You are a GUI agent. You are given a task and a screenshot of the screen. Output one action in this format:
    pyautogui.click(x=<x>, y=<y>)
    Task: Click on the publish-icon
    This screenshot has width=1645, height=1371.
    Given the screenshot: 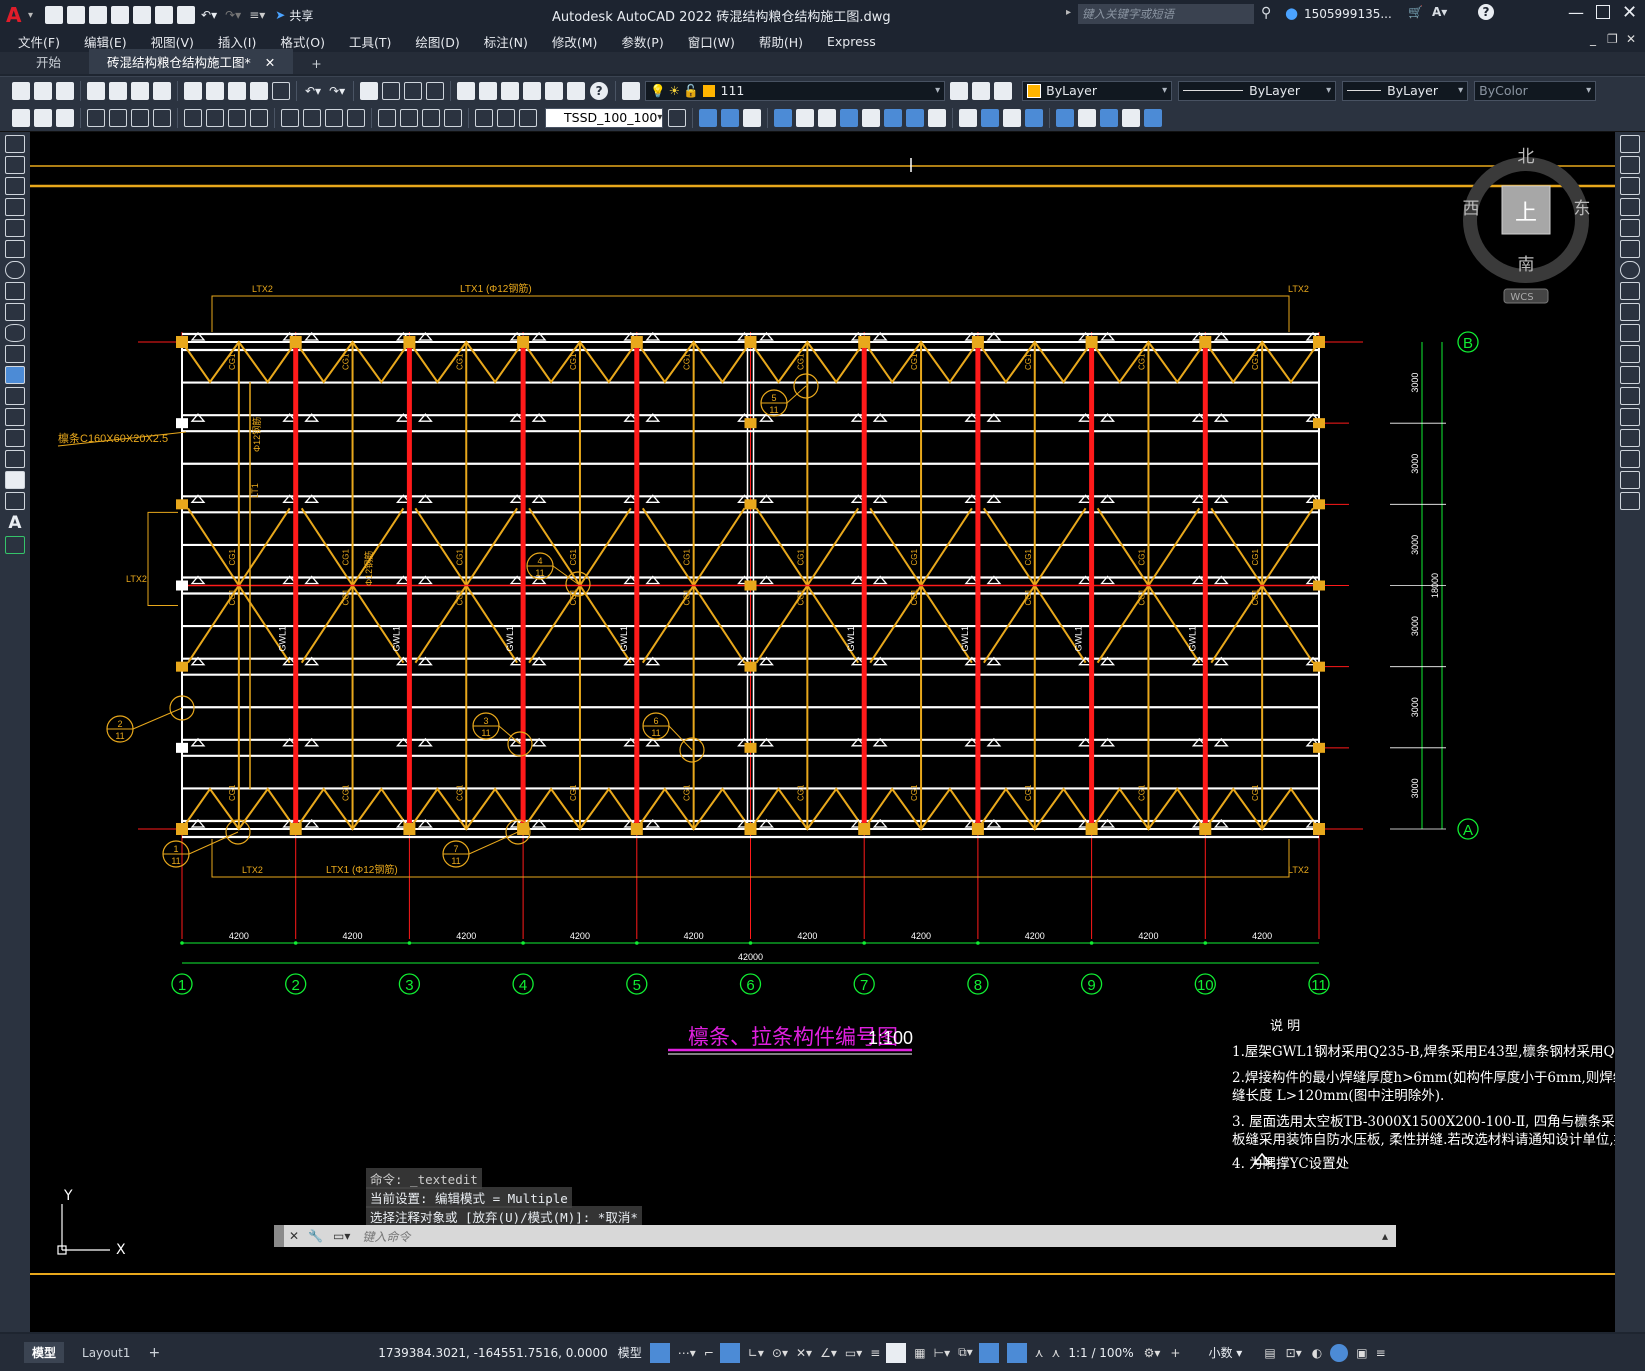 What is the action you would take?
    pyautogui.click(x=140, y=90)
    